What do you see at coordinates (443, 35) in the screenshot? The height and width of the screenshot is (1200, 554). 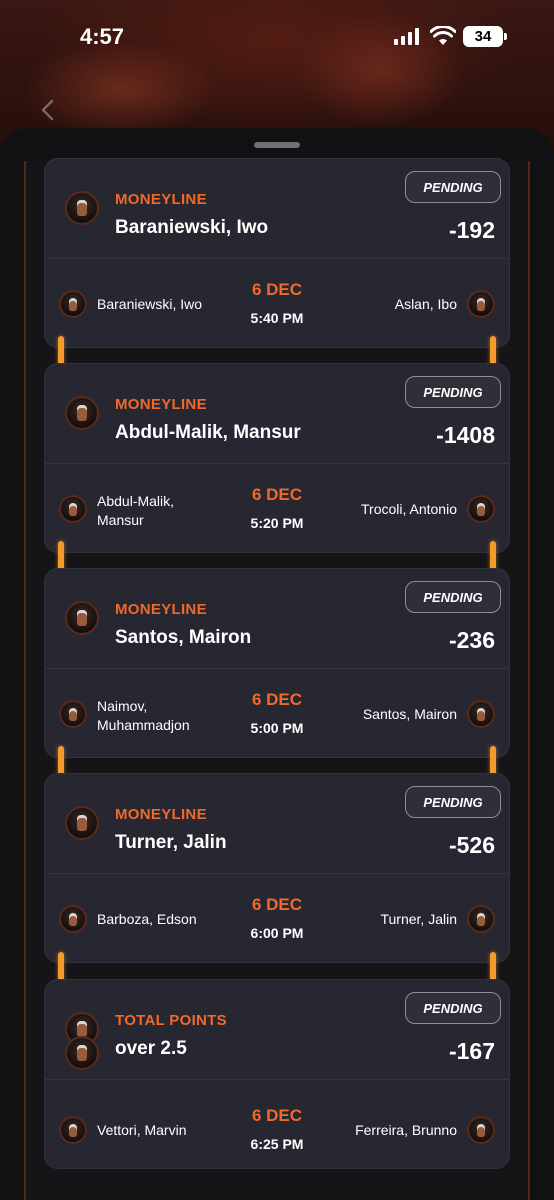 I see `wifi-icon` at bounding box center [443, 35].